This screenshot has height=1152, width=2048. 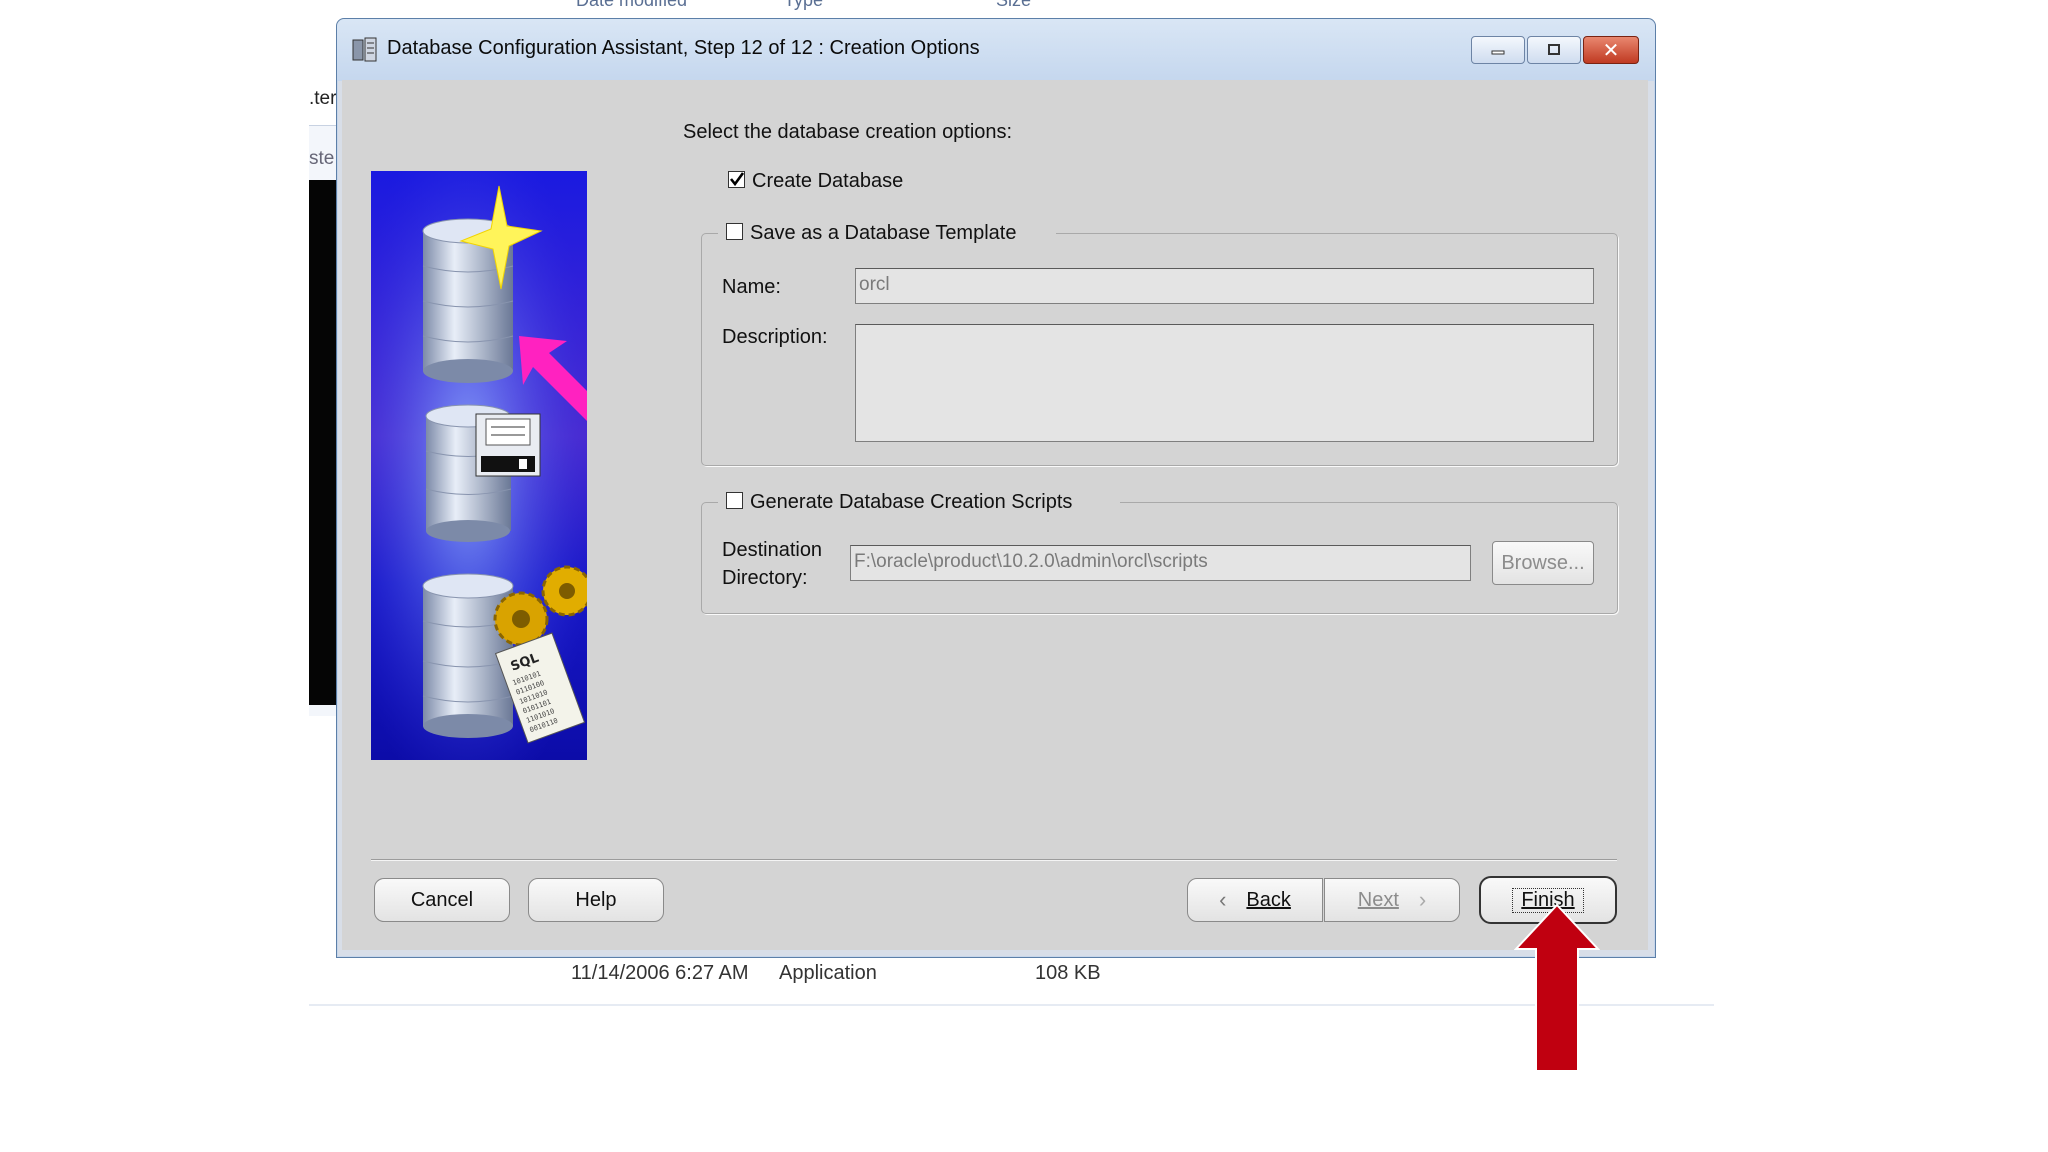 What do you see at coordinates (1378, 899) in the screenshot?
I see `next-button-label: Next` at bounding box center [1378, 899].